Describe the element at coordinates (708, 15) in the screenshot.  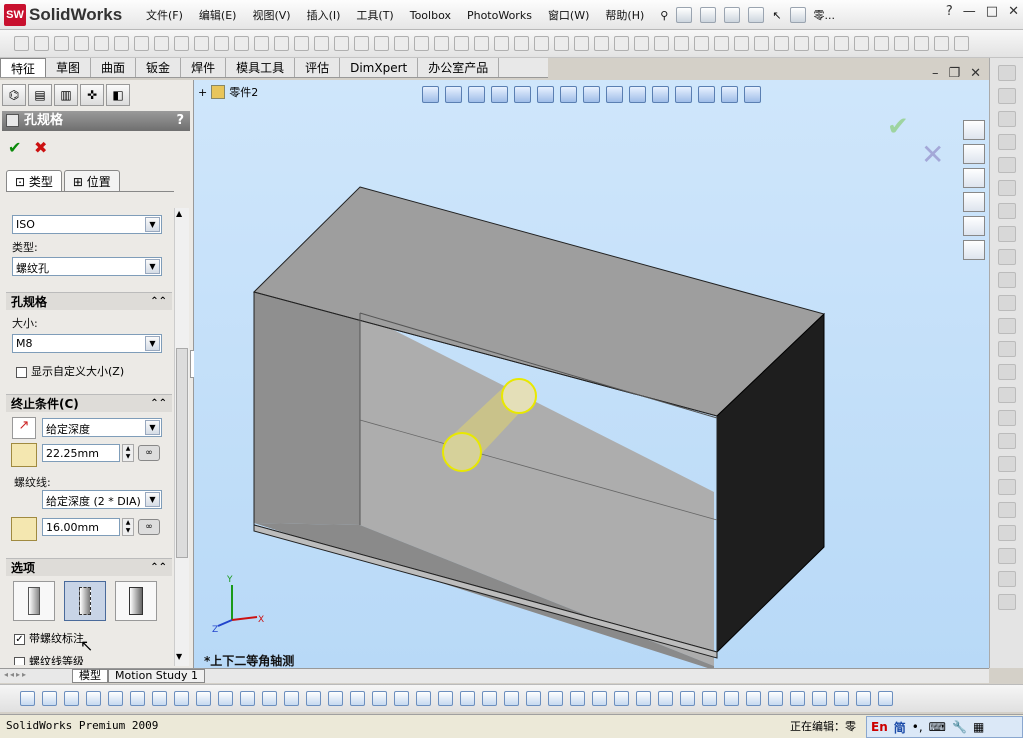
I see `open-icon` at that location.